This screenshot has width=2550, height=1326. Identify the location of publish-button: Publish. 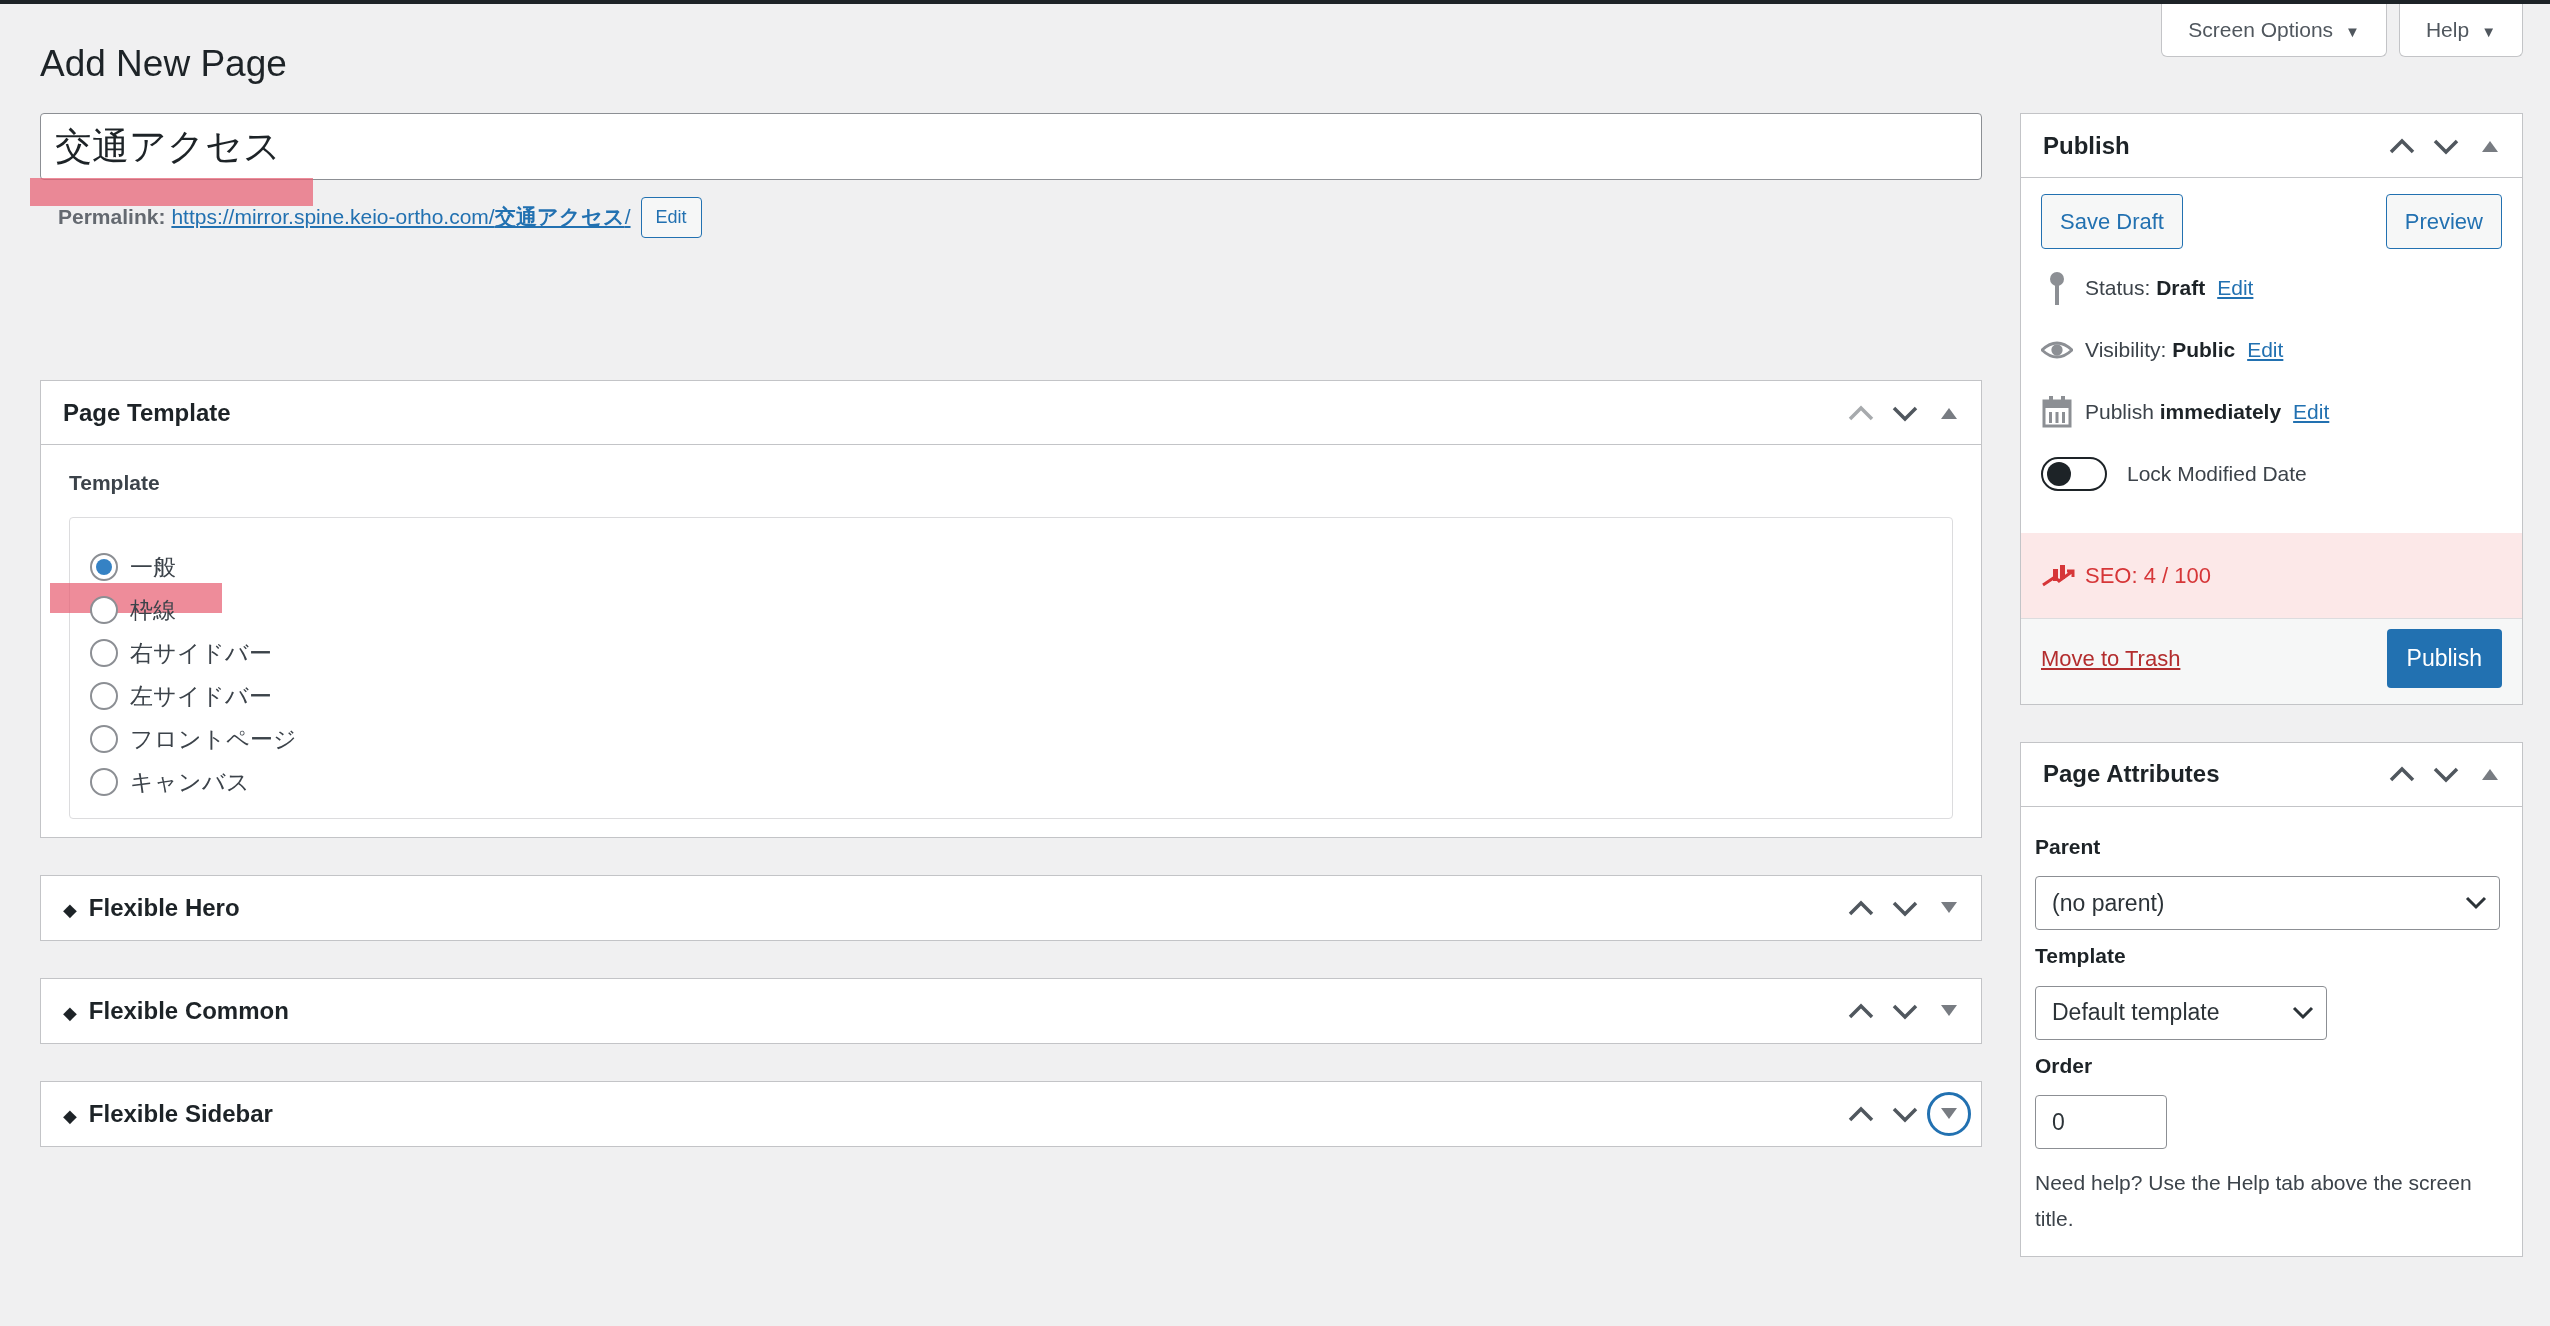
(2444, 658).